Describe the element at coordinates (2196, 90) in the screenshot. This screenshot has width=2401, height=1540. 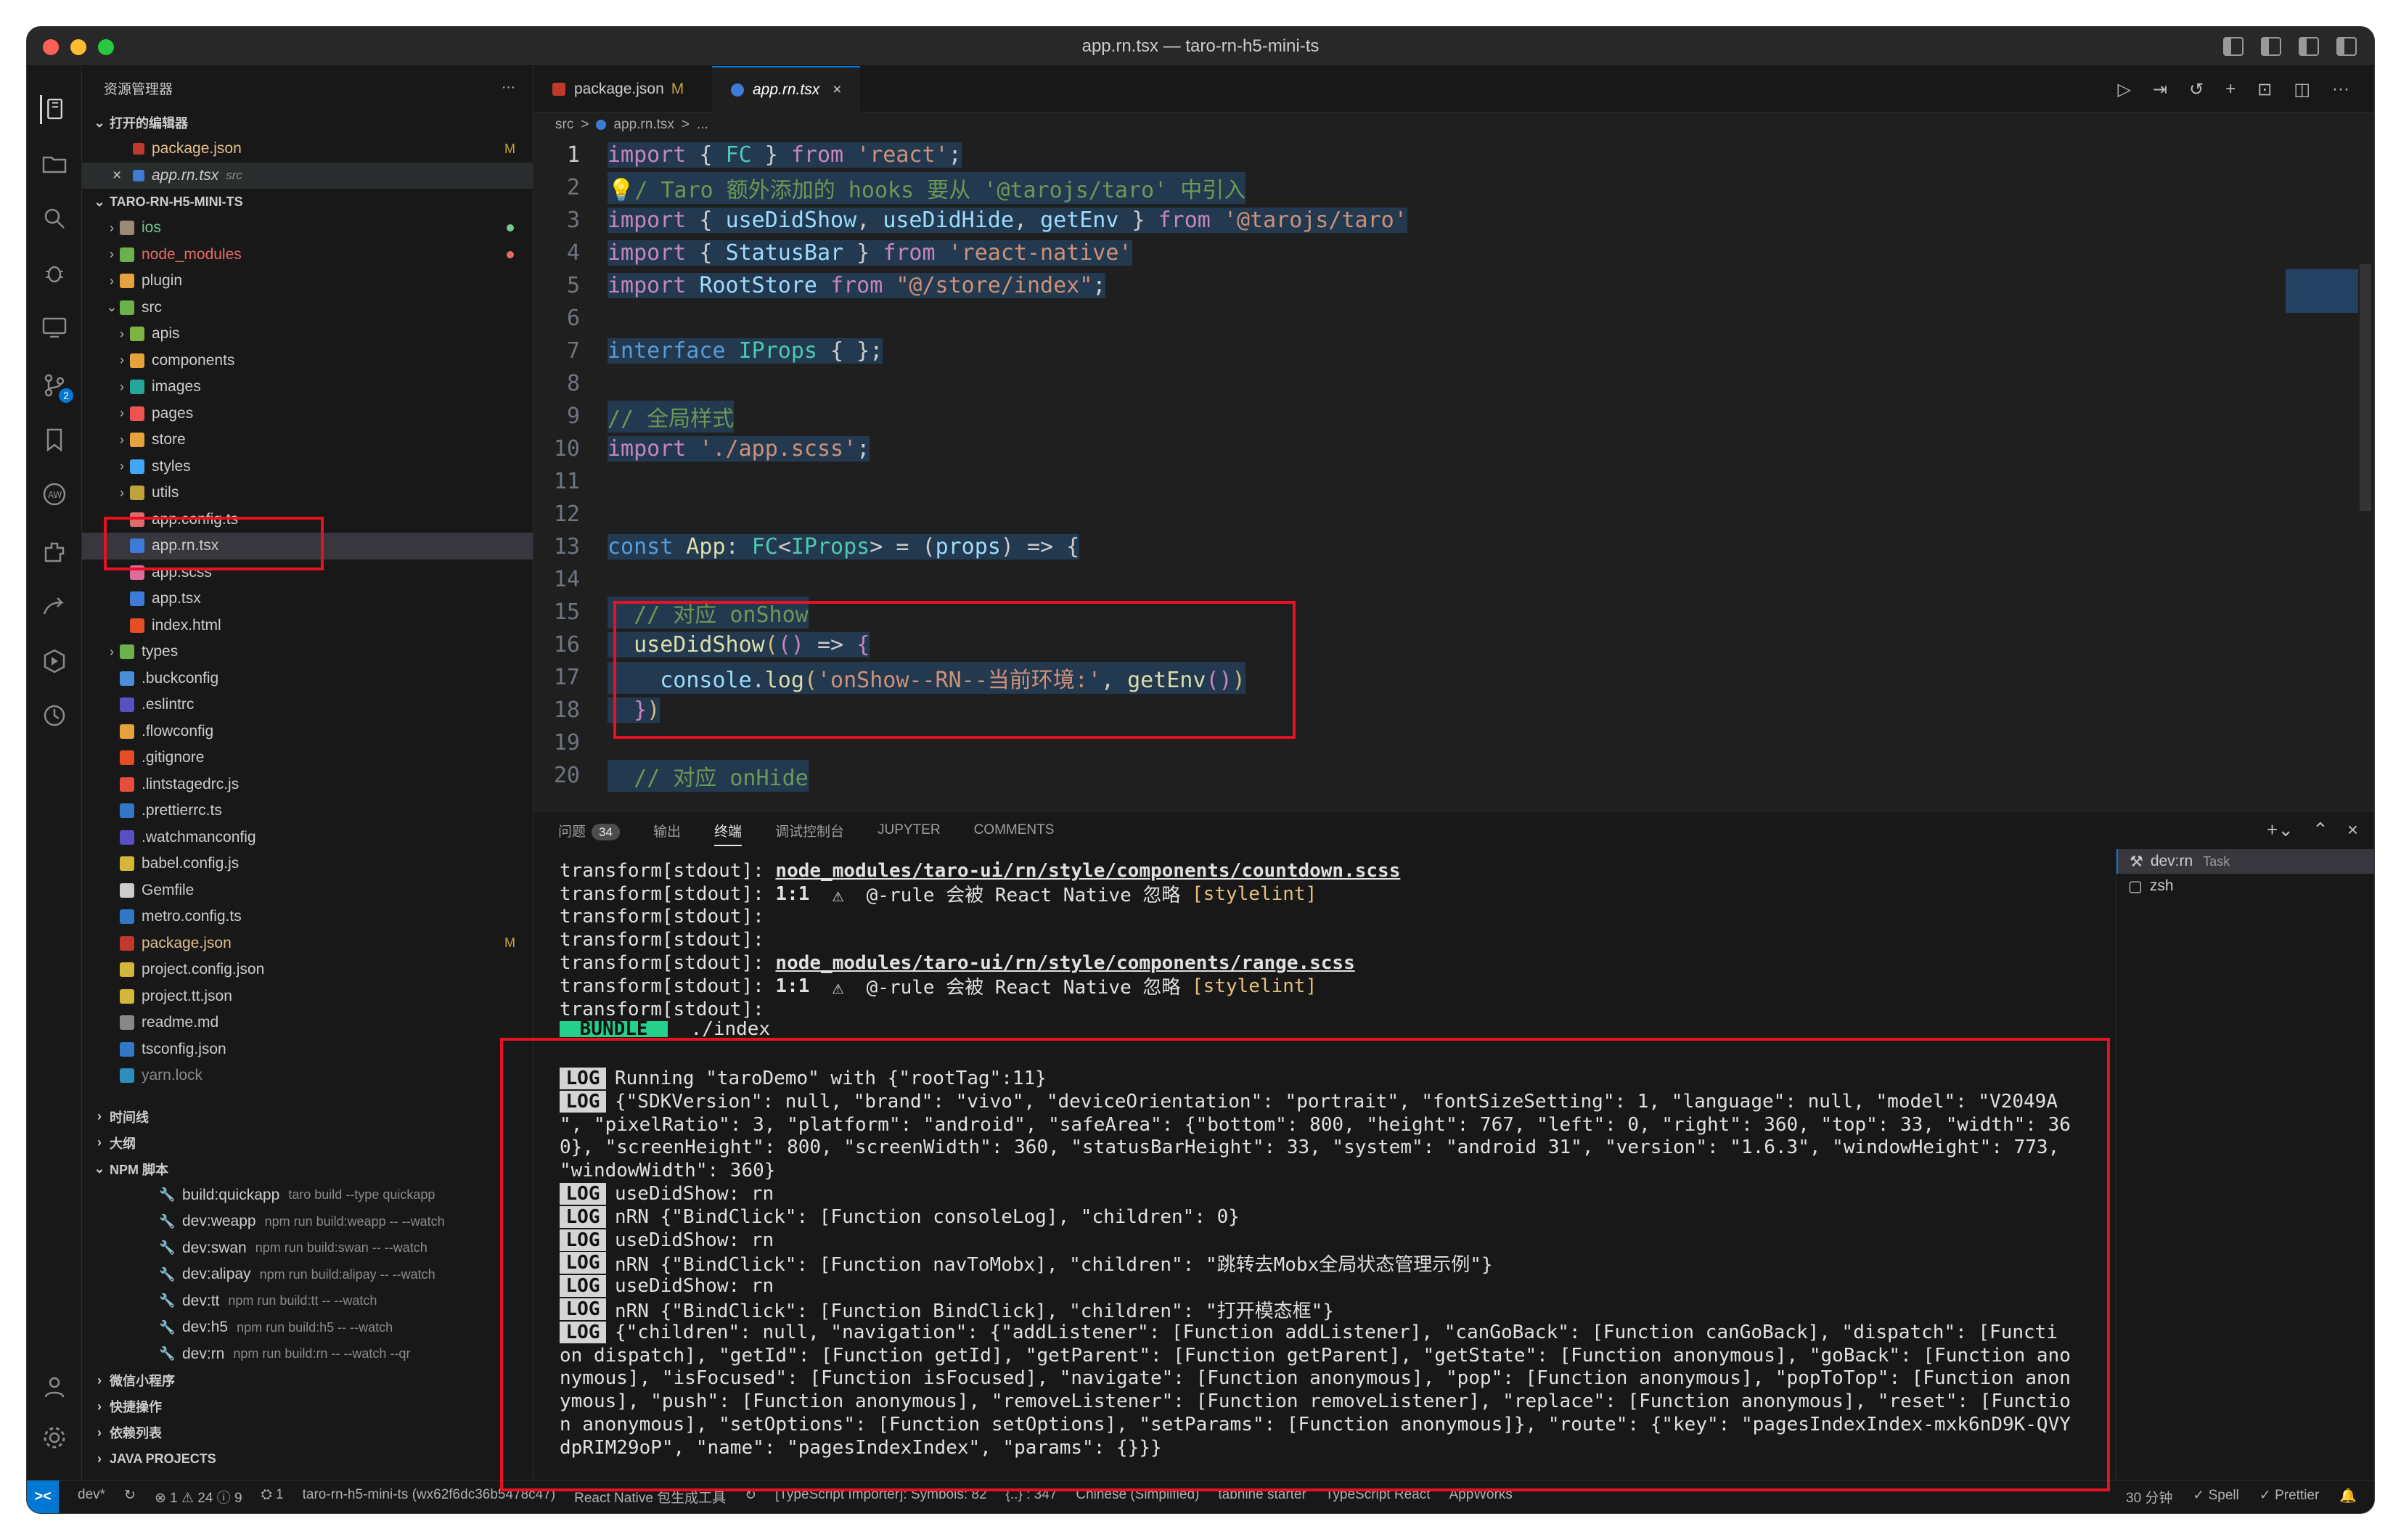
I see `history-icon: ↺` at that location.